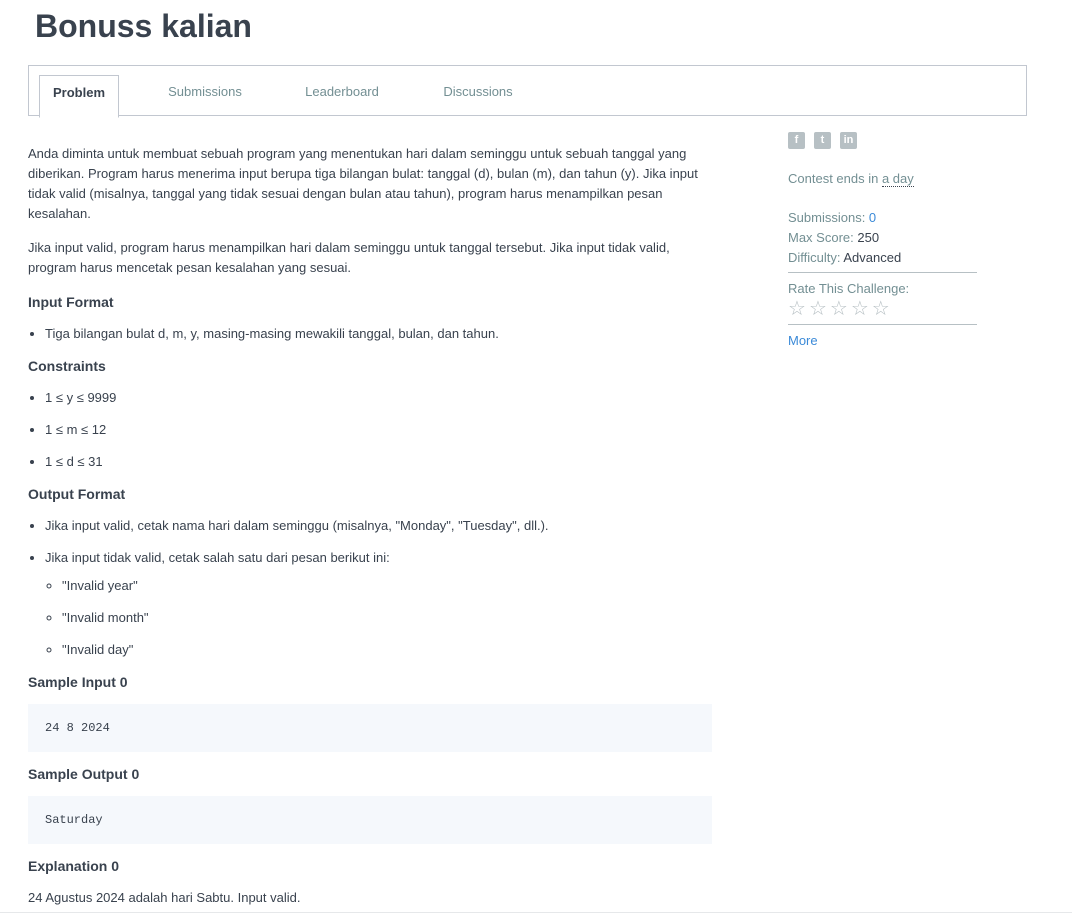 The image size is (1072, 922). Describe the element at coordinates (79, 96) in the screenshot. I see `tab-problem: Problem` at that location.